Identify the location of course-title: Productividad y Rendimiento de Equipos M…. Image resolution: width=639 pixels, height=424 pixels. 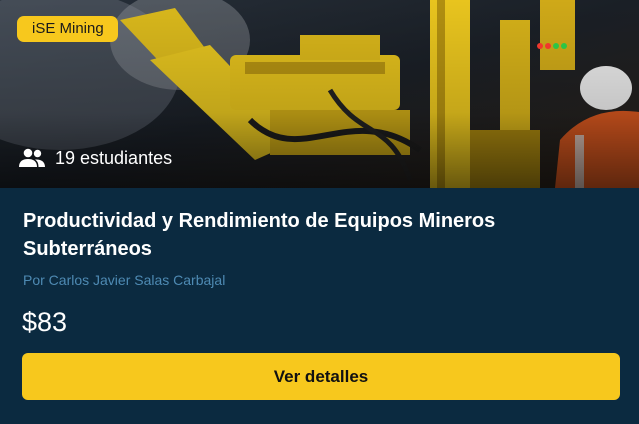
(318, 235).